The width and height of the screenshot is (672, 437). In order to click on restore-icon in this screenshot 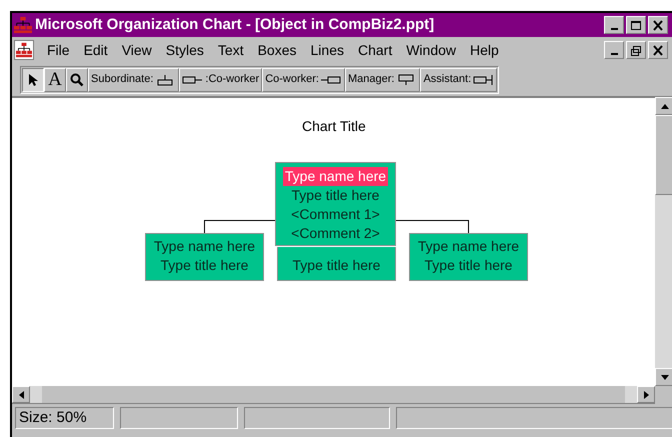, I will do `click(636, 50)`.